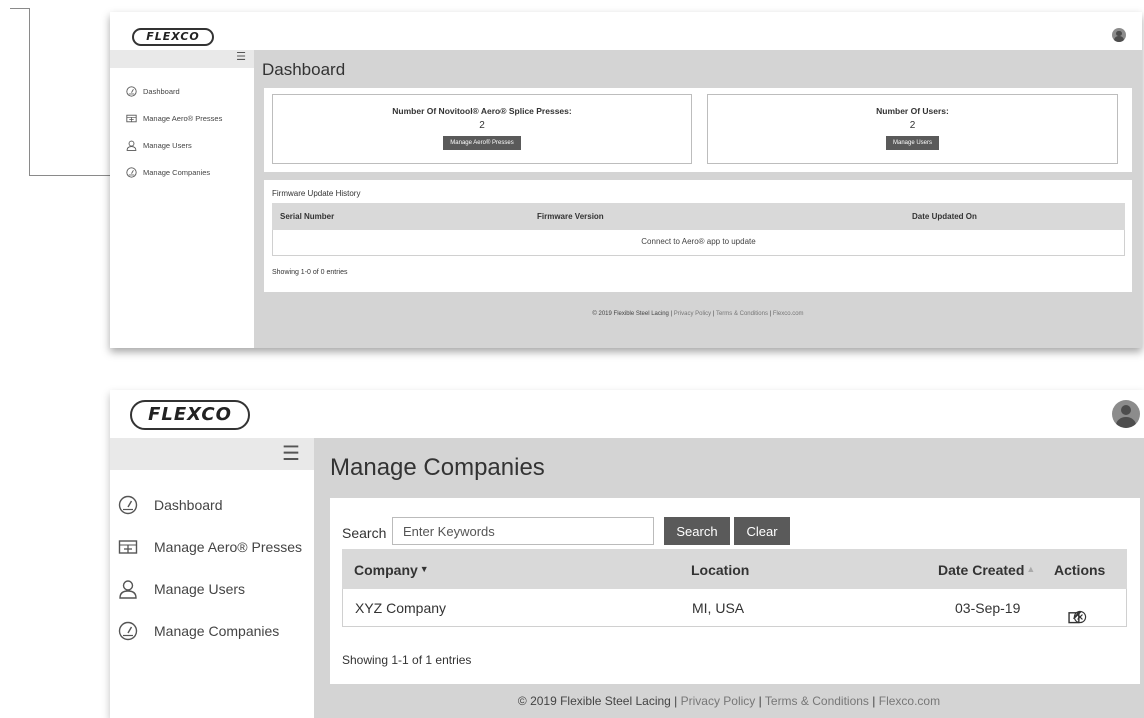 This screenshot has width=1144, height=718. Describe the element at coordinates (437, 467) in the screenshot. I see `page-title: Manage Companies` at that location.